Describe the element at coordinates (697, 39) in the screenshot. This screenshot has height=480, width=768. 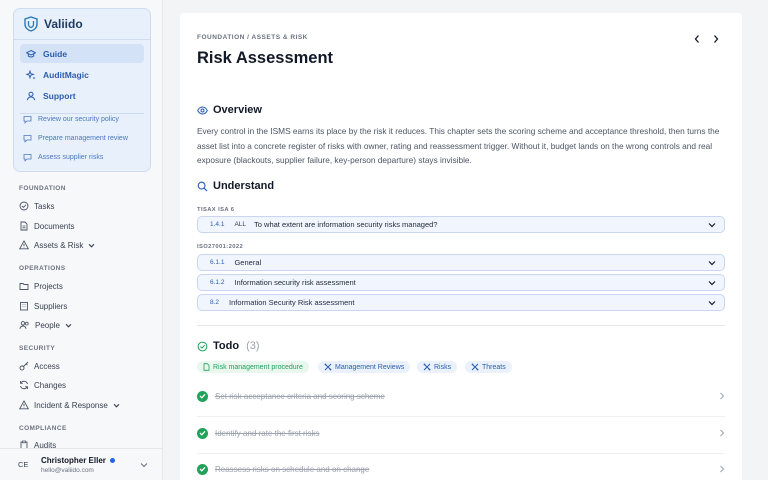
I see `chevron-left-icon` at that location.